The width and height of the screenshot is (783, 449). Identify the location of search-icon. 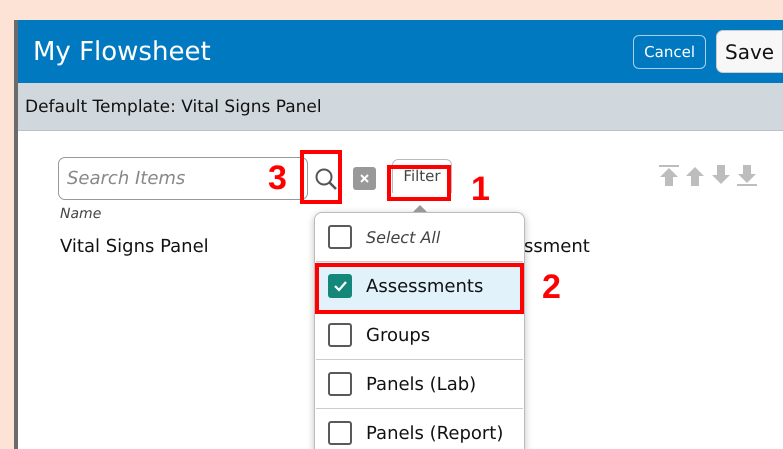
(326, 178).